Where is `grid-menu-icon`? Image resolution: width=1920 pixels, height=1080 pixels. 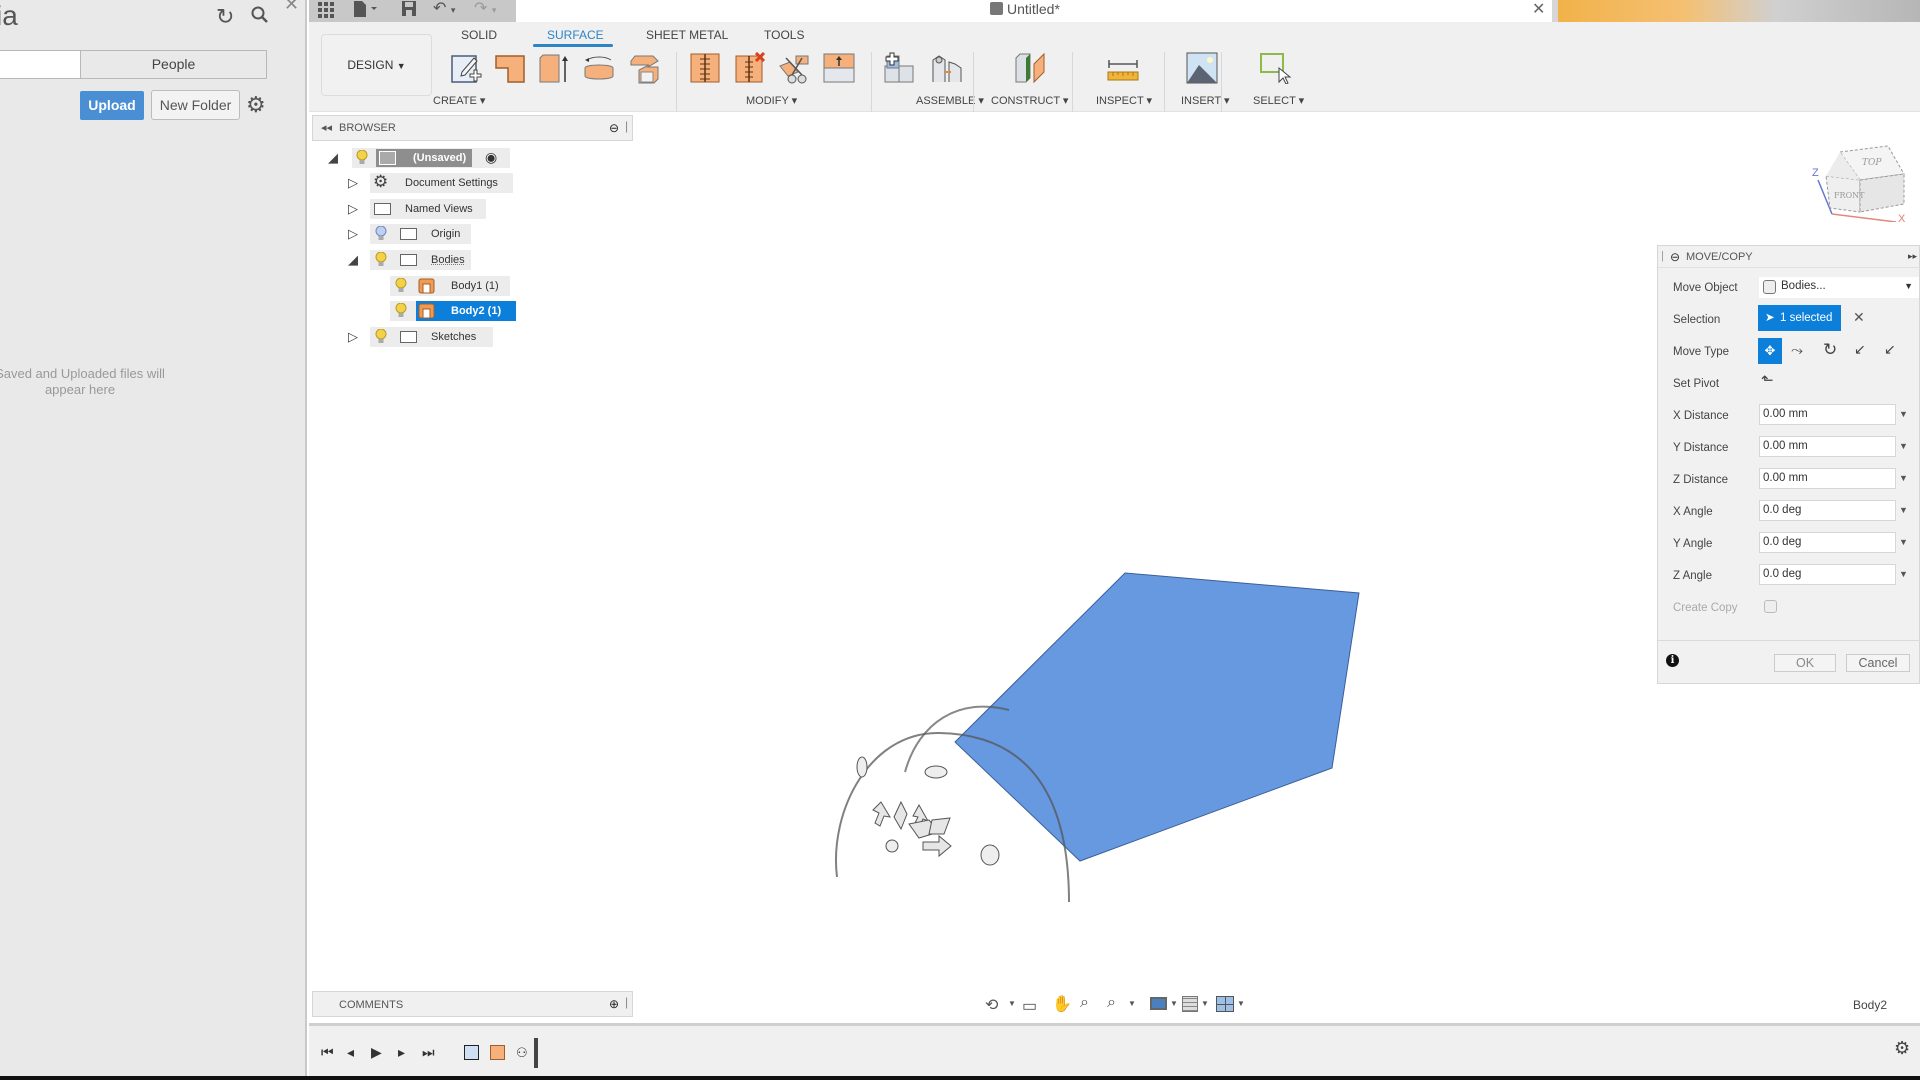 grid-menu-icon is located at coordinates (326, 10).